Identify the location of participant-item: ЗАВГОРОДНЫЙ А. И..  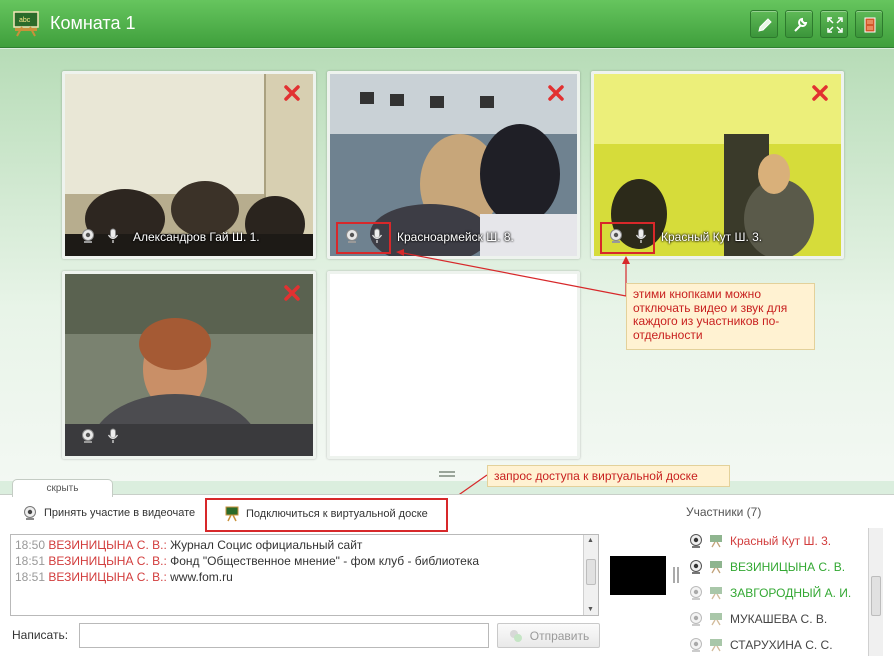
(769, 593).